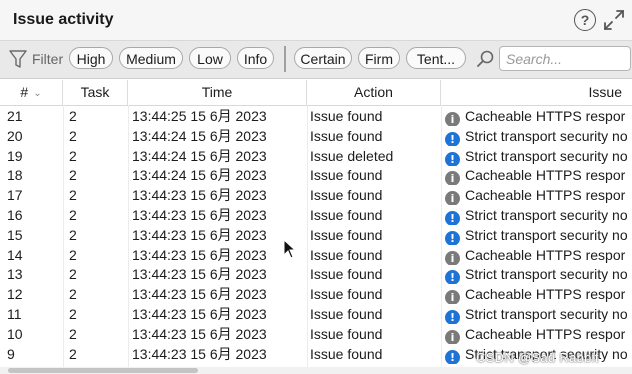 Image resolution: width=632 pixels, height=374 pixels. I want to click on row-id: 19, so click(15, 155).